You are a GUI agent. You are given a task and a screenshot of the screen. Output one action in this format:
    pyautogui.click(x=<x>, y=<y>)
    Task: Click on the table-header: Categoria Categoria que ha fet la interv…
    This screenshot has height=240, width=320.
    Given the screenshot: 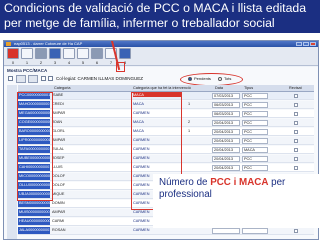 What is the action you would take?
    pyautogui.click(x=166, y=88)
    